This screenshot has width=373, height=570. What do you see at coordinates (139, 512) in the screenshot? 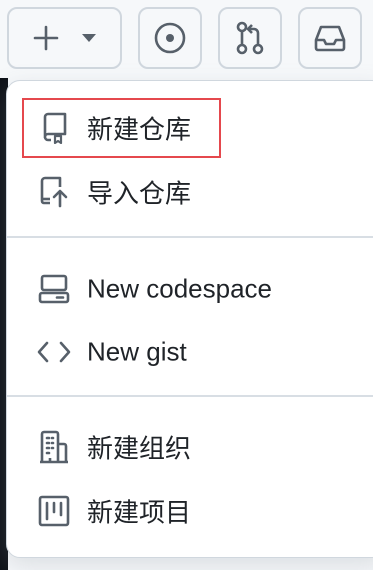
I see `menu-item-label: 新建项目` at bounding box center [139, 512].